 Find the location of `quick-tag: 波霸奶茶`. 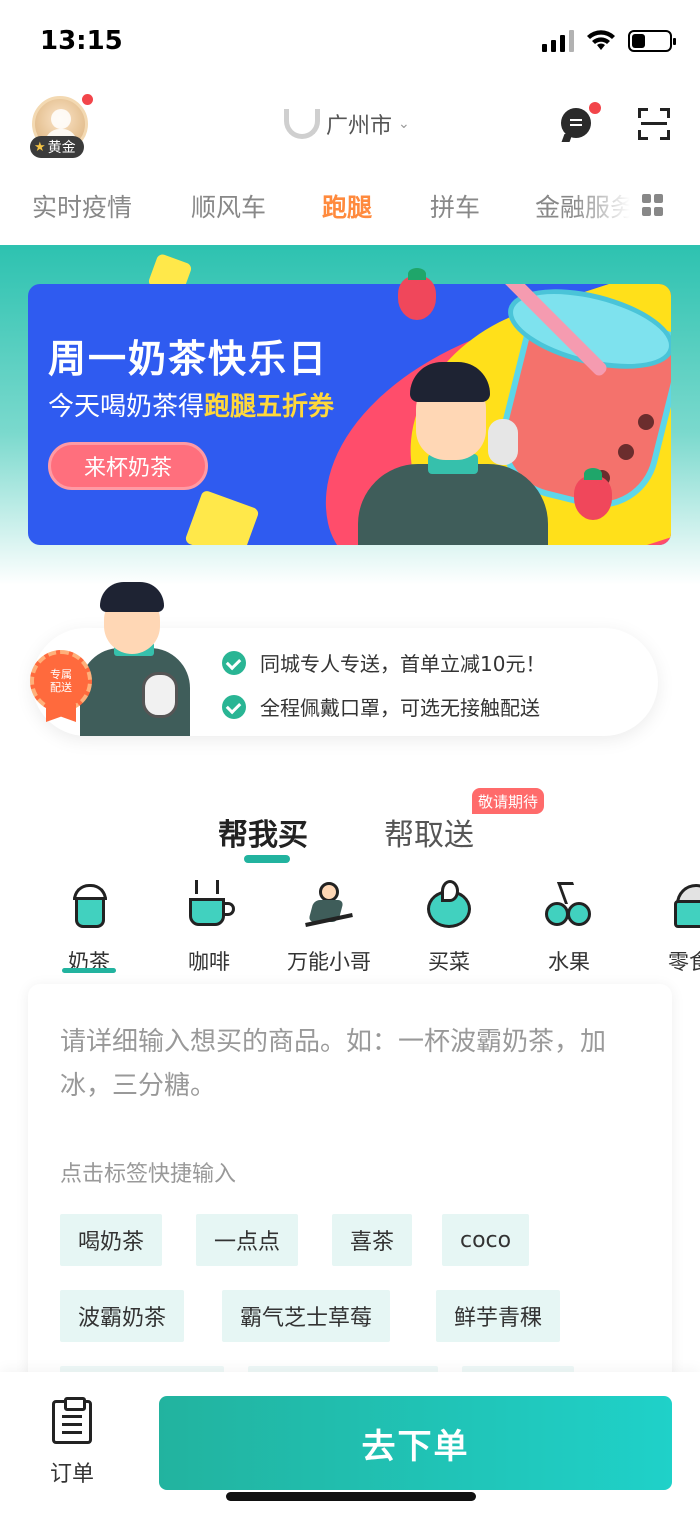

quick-tag: 波霸奶茶 is located at coordinates (122, 1316).